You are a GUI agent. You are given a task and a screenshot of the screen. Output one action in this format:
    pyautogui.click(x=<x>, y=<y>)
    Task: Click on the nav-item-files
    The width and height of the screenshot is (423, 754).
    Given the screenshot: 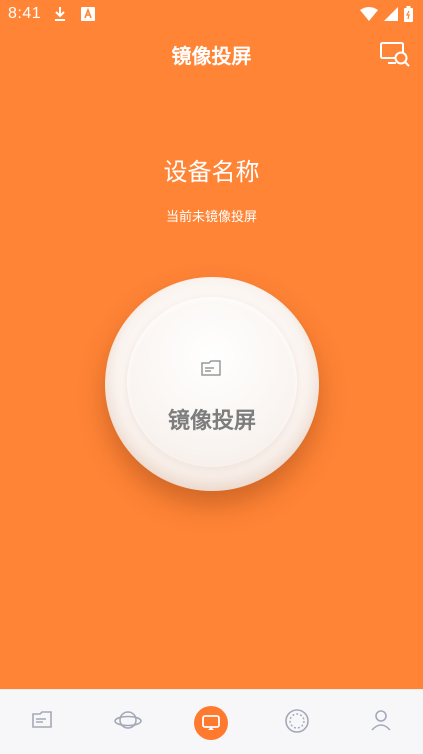 What is the action you would take?
    pyautogui.click(x=42, y=722)
    